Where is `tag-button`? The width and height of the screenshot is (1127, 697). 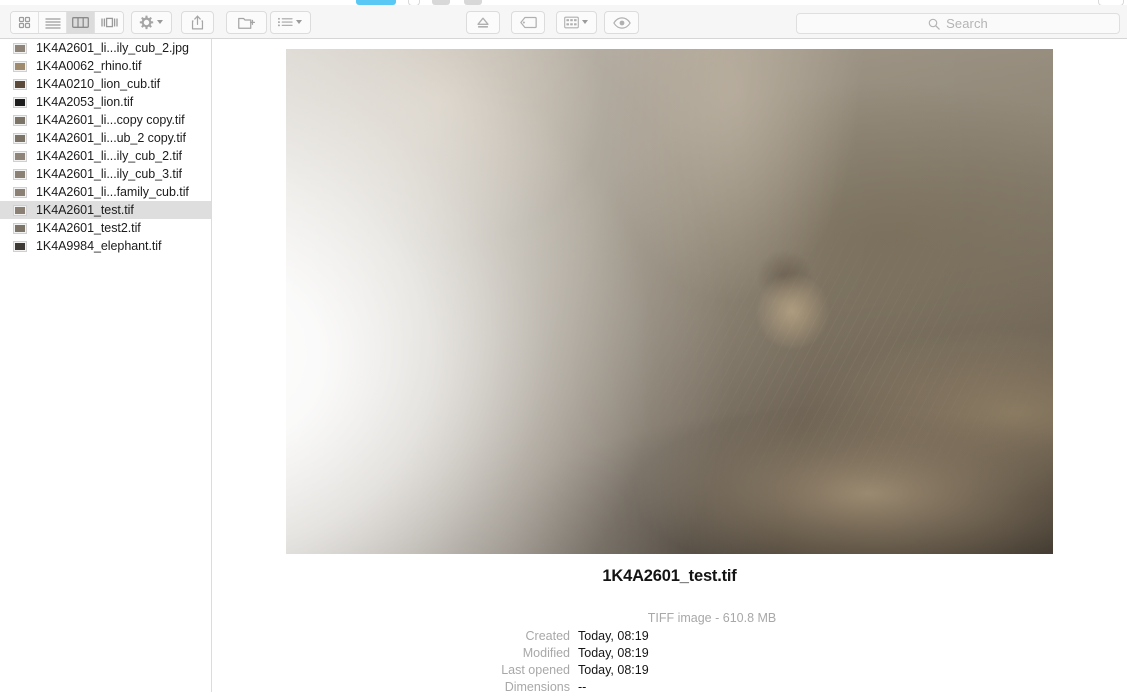 tag-button is located at coordinates (528, 22).